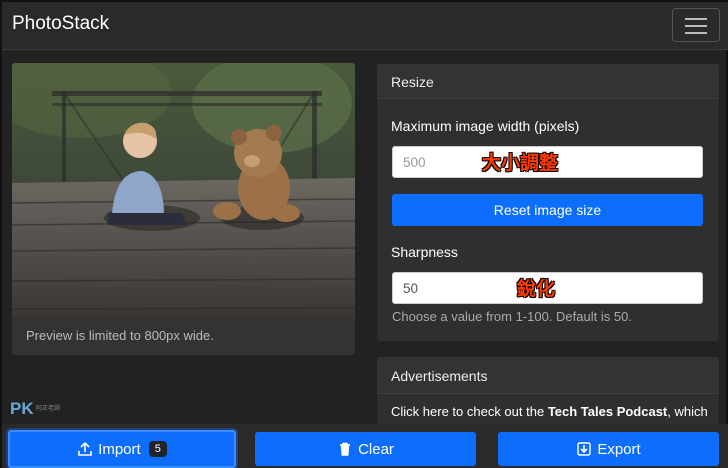 The width and height of the screenshot is (728, 468). Describe the element at coordinates (22, 408) in the screenshot. I see `watermark-pk: PK` at that location.